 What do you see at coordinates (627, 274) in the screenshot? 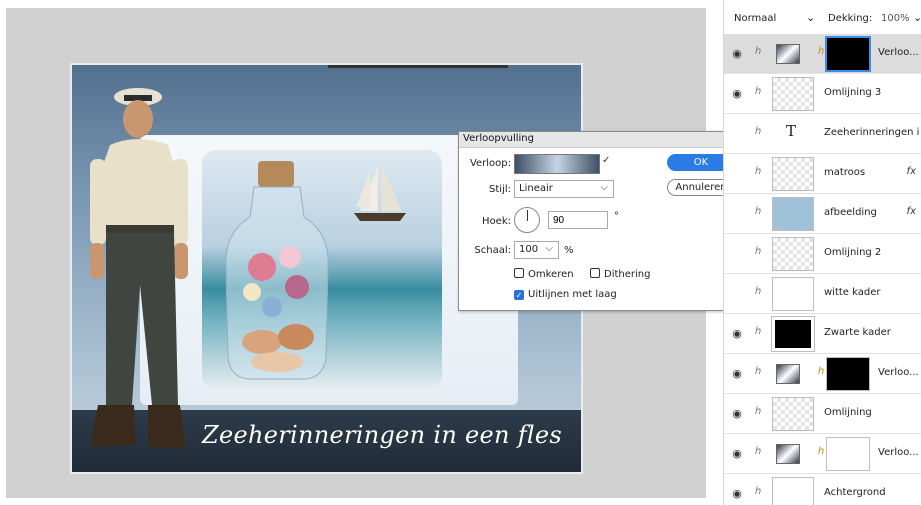
I see `dither-label: Dithering` at bounding box center [627, 274].